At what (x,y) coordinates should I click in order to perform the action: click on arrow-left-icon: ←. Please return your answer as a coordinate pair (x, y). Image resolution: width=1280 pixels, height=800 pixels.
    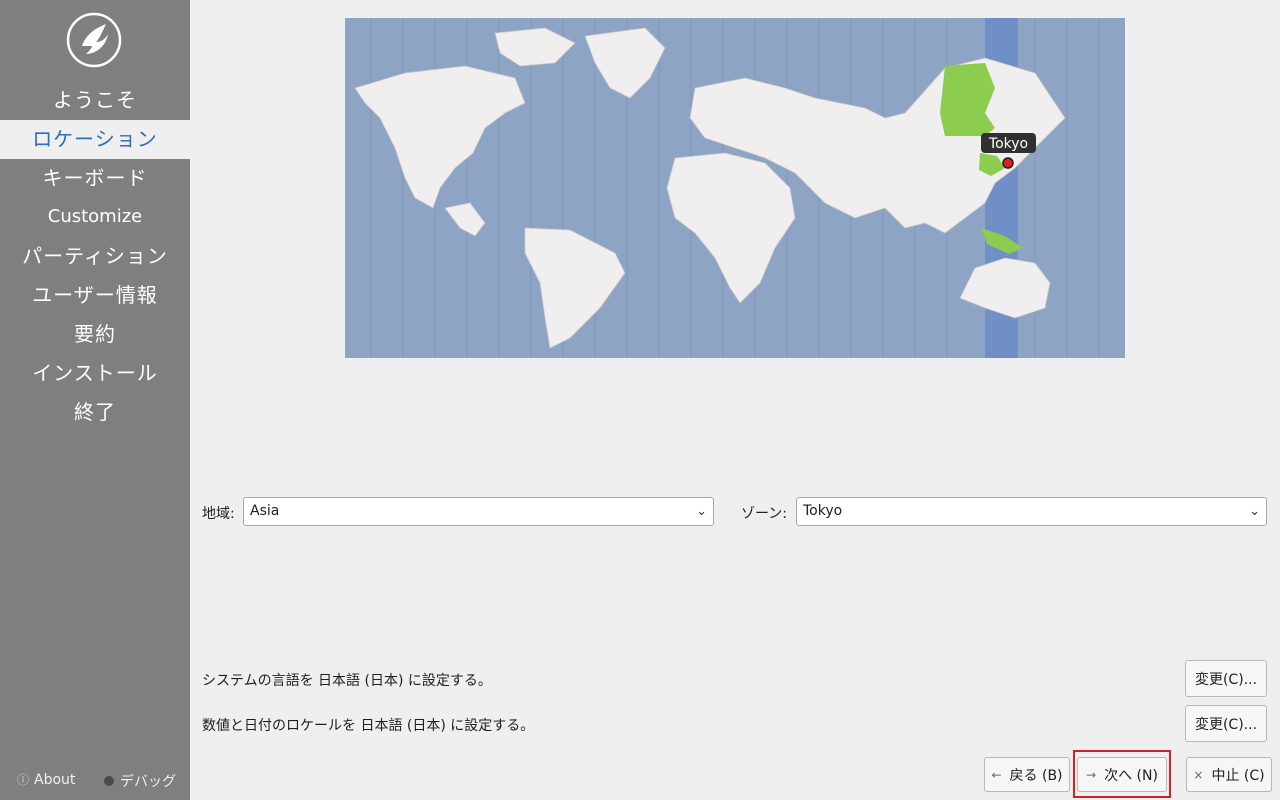
    Looking at the image, I should click on (996, 774).